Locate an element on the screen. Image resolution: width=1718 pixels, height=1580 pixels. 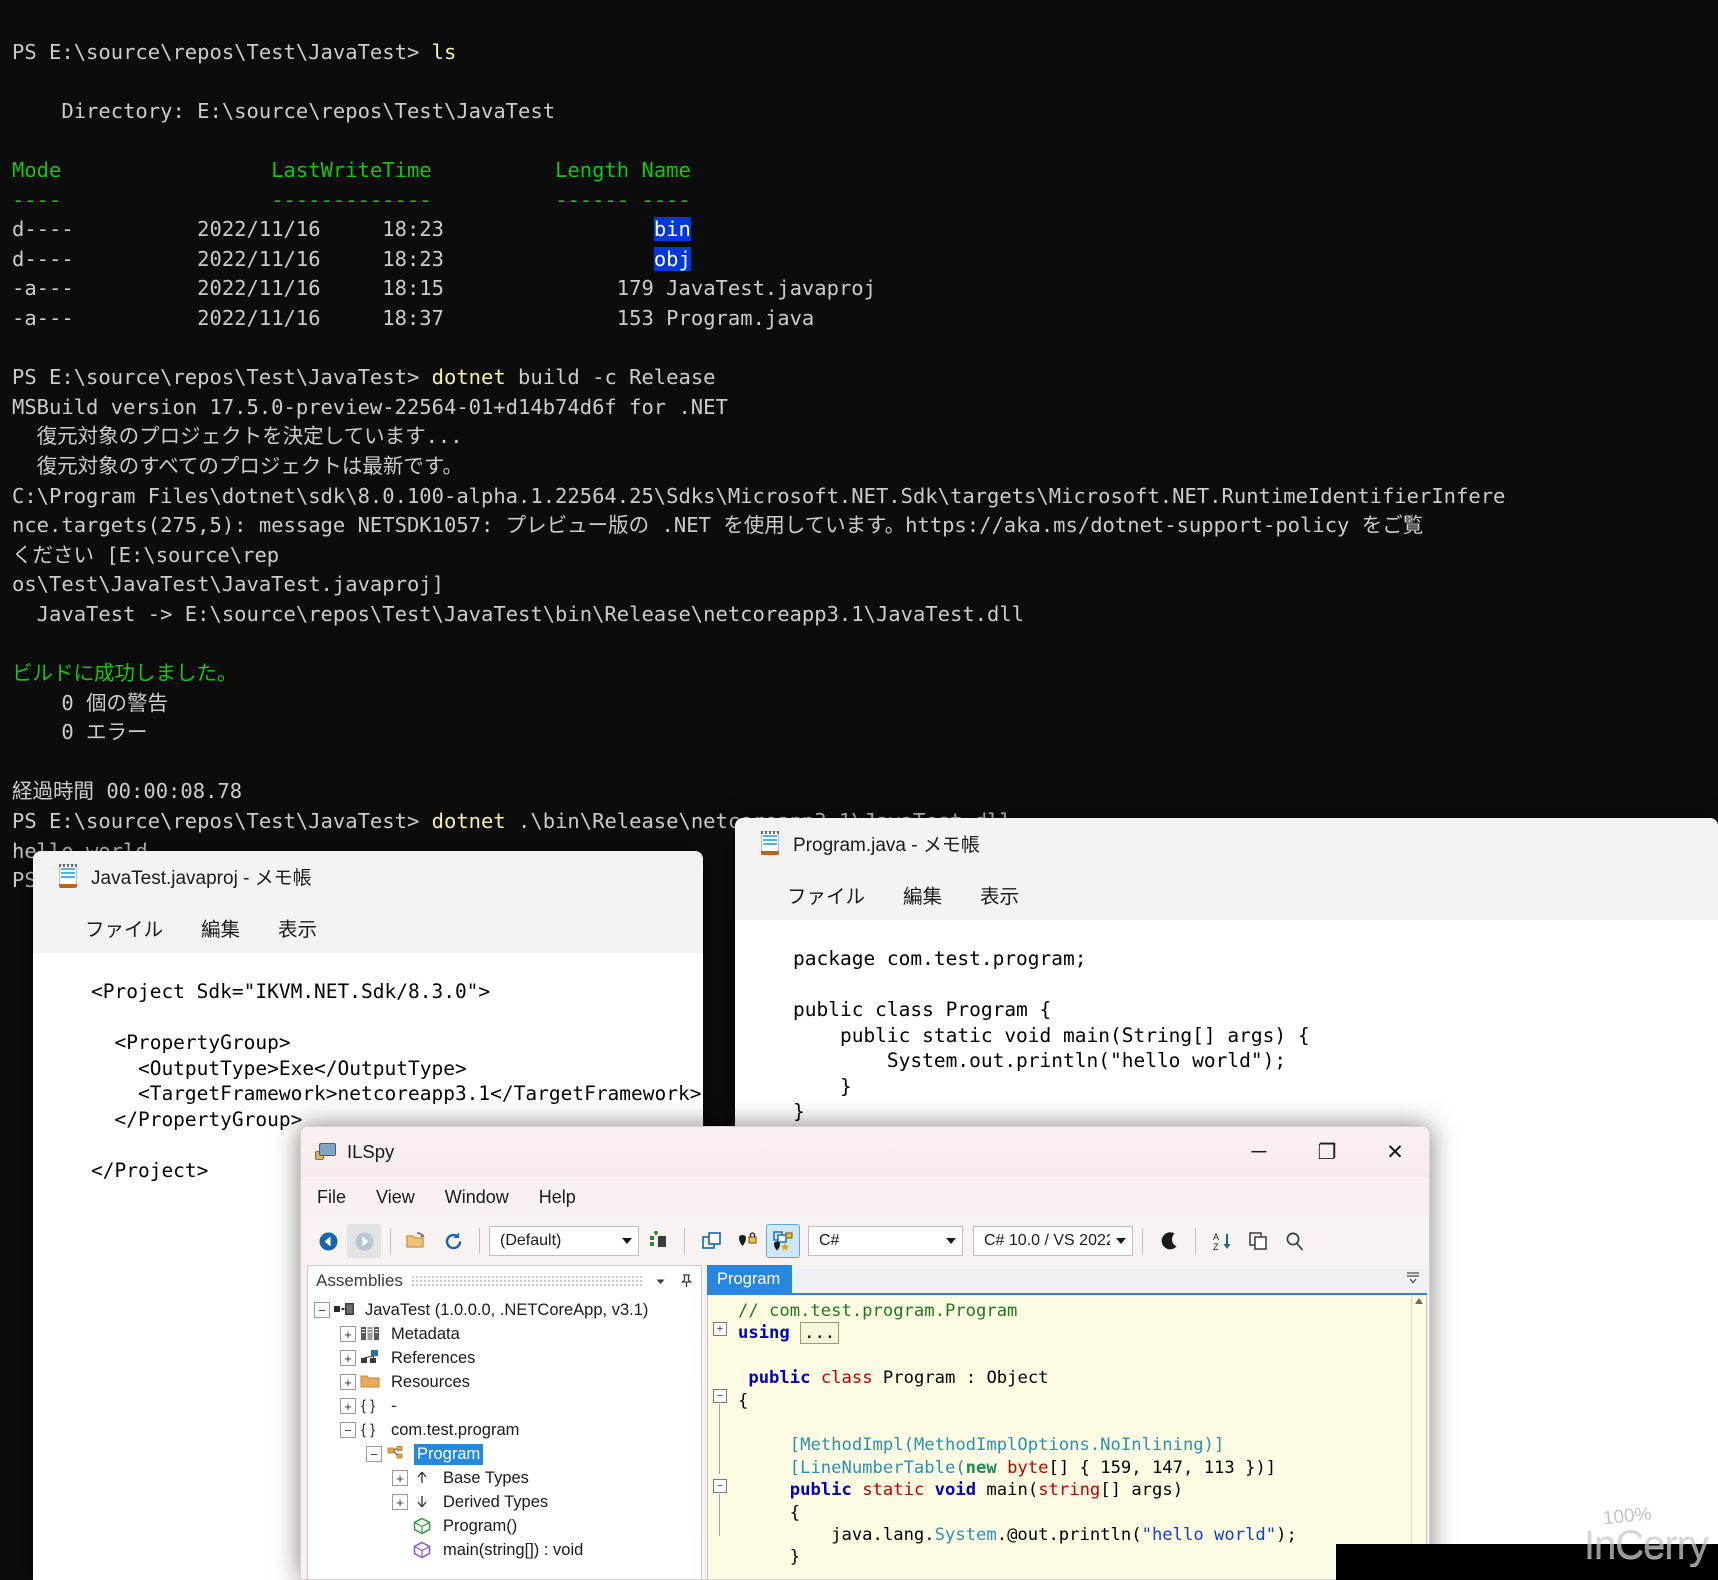
menu-window: Window is located at coordinates (477, 1197).